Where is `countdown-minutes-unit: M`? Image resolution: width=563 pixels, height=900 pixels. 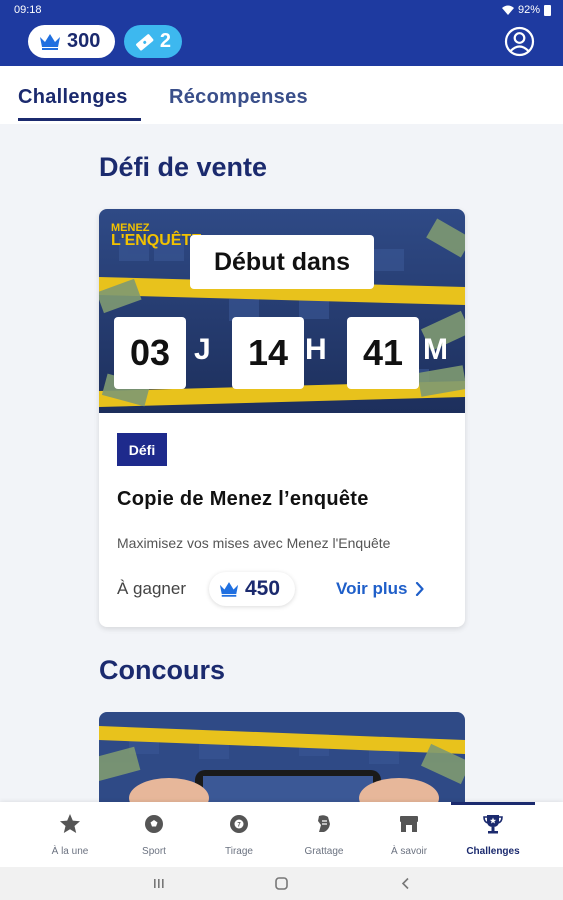 countdown-minutes-unit: M is located at coordinates (435, 349).